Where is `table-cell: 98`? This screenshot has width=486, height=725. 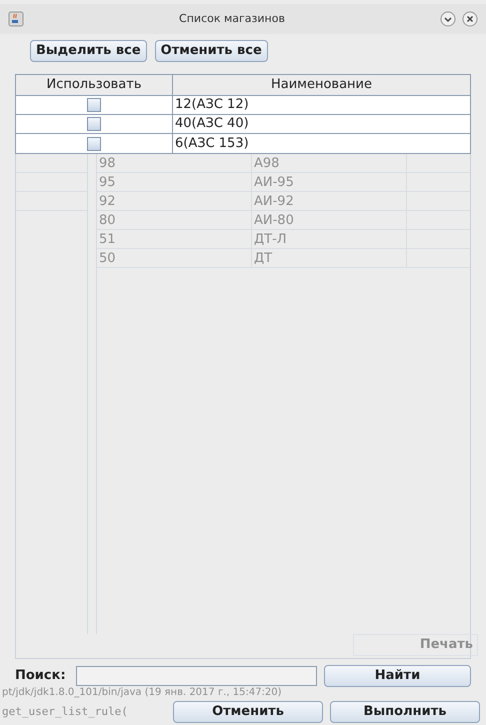
table-cell: 98 is located at coordinates (174, 163).